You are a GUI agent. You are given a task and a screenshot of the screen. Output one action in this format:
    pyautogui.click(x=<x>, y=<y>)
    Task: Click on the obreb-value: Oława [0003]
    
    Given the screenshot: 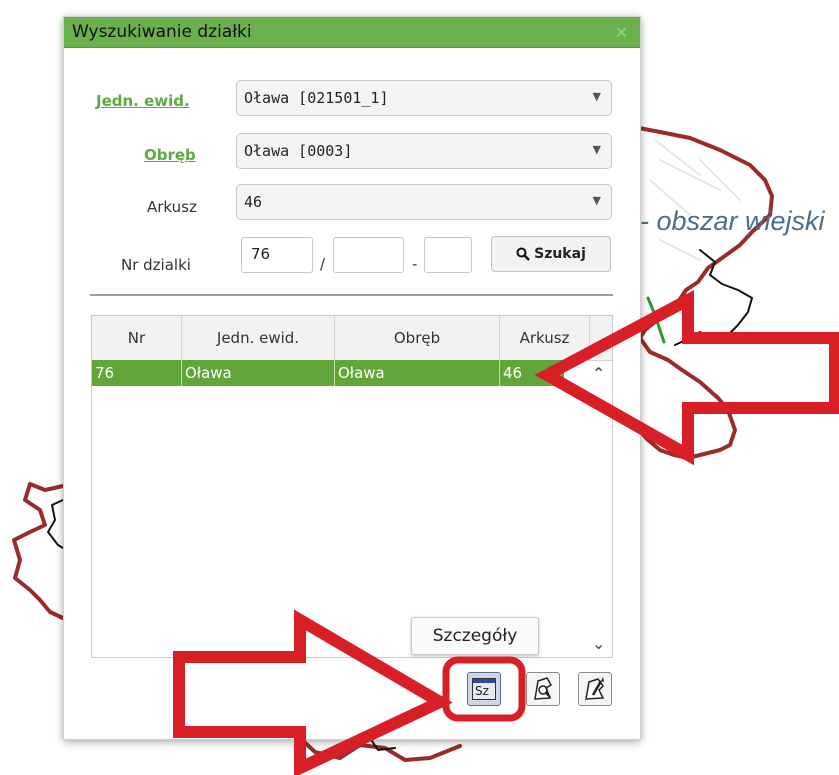 What is the action you would take?
    pyautogui.click(x=298, y=151)
    